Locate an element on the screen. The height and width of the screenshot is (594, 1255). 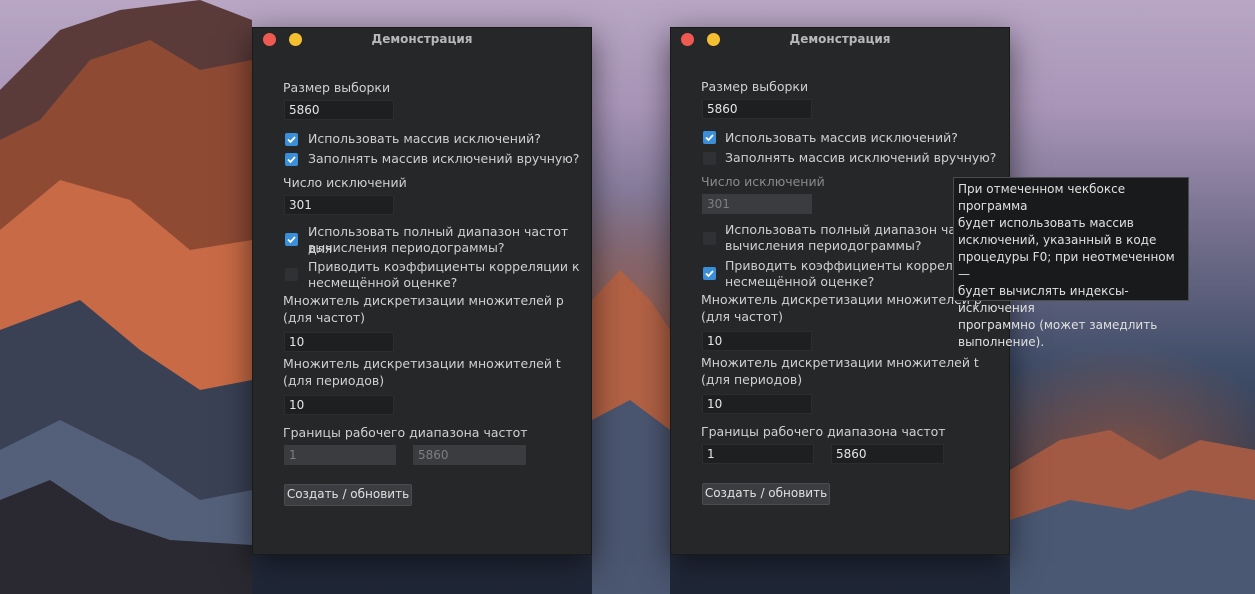
mult-p-label-line1: Множитель дискретизации множителей р is located at coordinates (841, 299).